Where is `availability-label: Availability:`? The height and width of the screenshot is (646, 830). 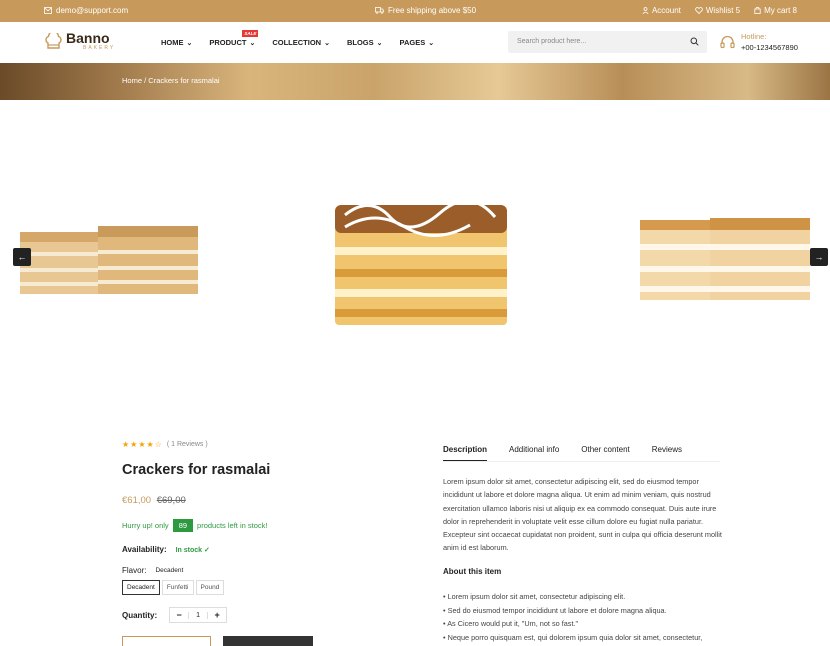 availability-label: Availability: is located at coordinates (144, 549).